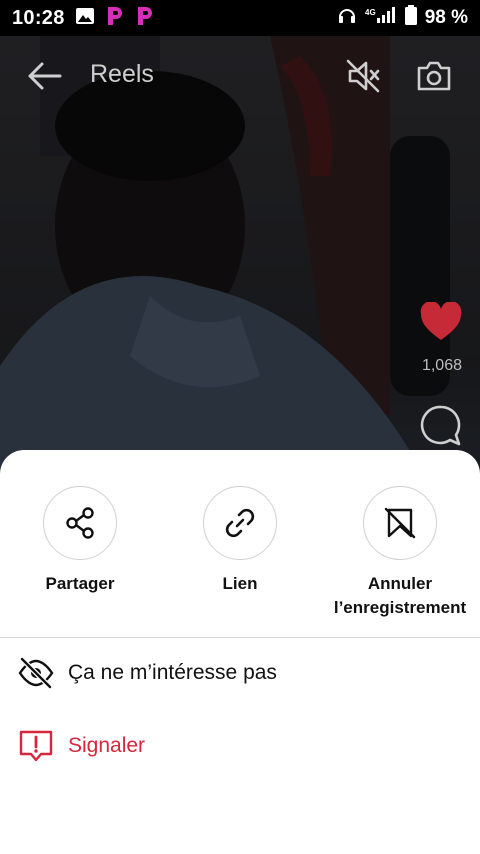  What do you see at coordinates (446, 17) in the screenshot?
I see `battery-percent: 98 %` at bounding box center [446, 17].